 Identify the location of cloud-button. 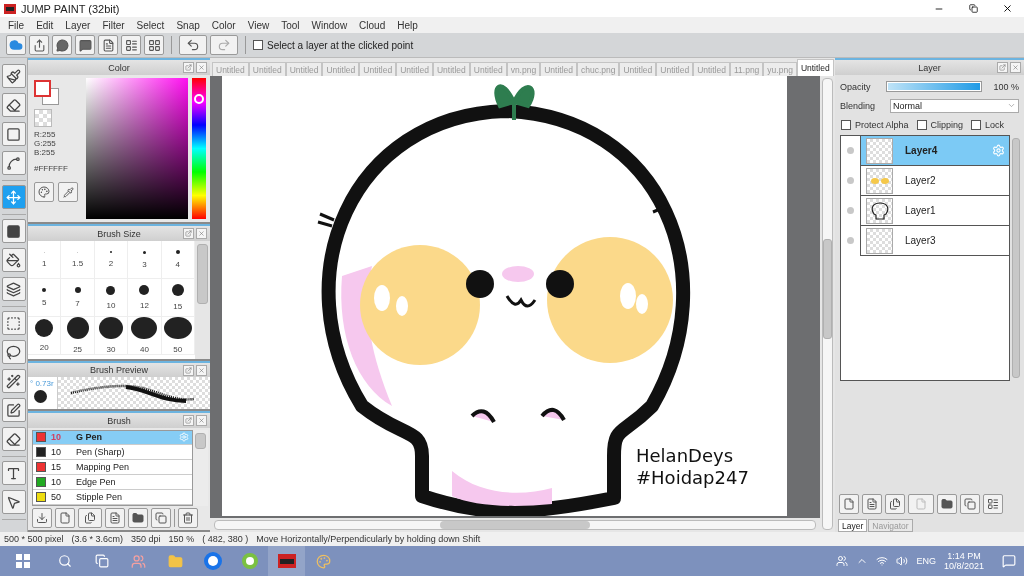
(16, 45).